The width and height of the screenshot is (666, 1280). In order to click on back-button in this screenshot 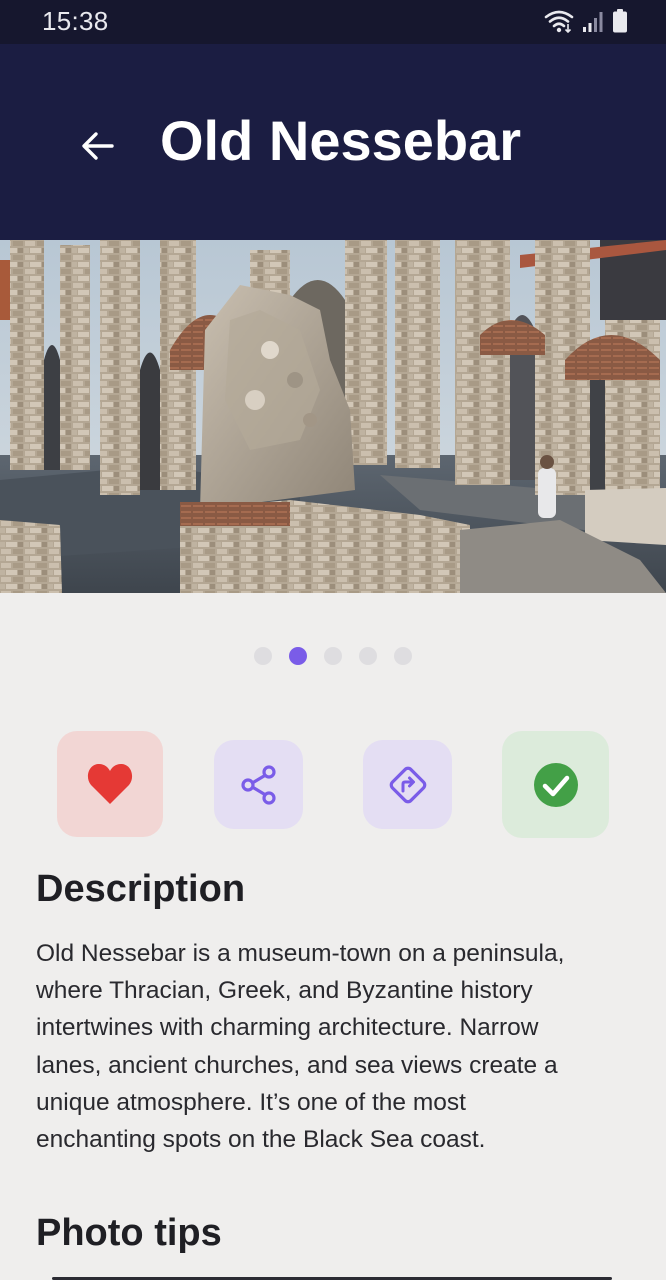, I will do `click(98, 146)`.